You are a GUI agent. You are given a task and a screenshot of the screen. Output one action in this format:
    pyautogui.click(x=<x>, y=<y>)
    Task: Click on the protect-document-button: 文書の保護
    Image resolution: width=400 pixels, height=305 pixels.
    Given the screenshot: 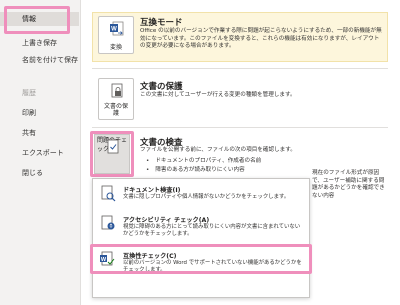 What is the action you would take?
    pyautogui.click(x=116, y=99)
    